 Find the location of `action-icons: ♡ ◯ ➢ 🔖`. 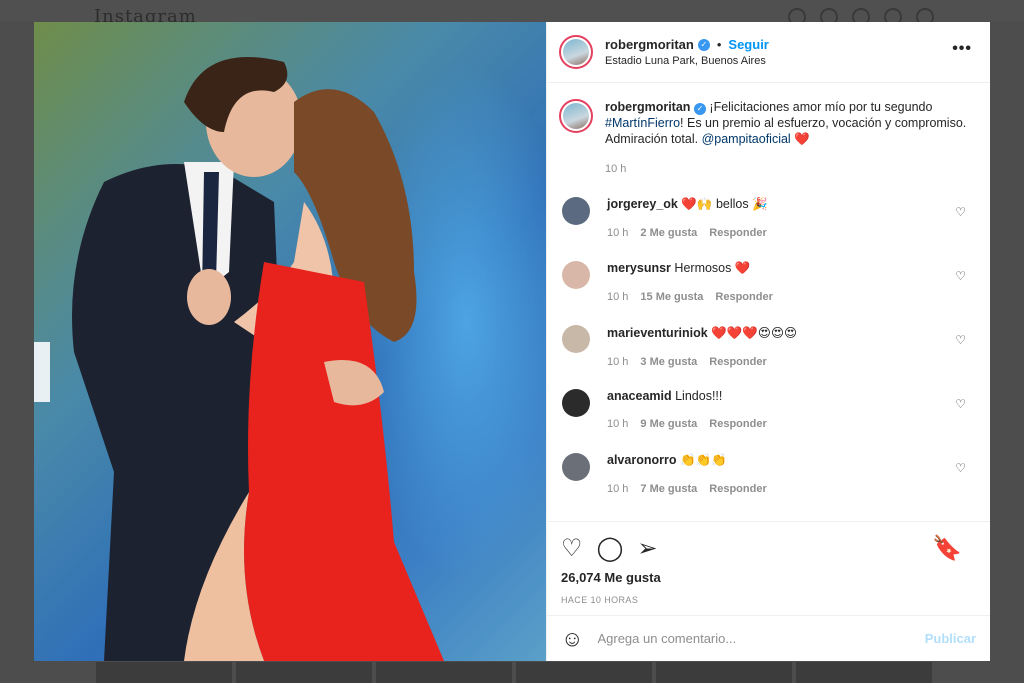

action-icons: ♡ ◯ ➢ 🔖 is located at coordinates (768, 549).